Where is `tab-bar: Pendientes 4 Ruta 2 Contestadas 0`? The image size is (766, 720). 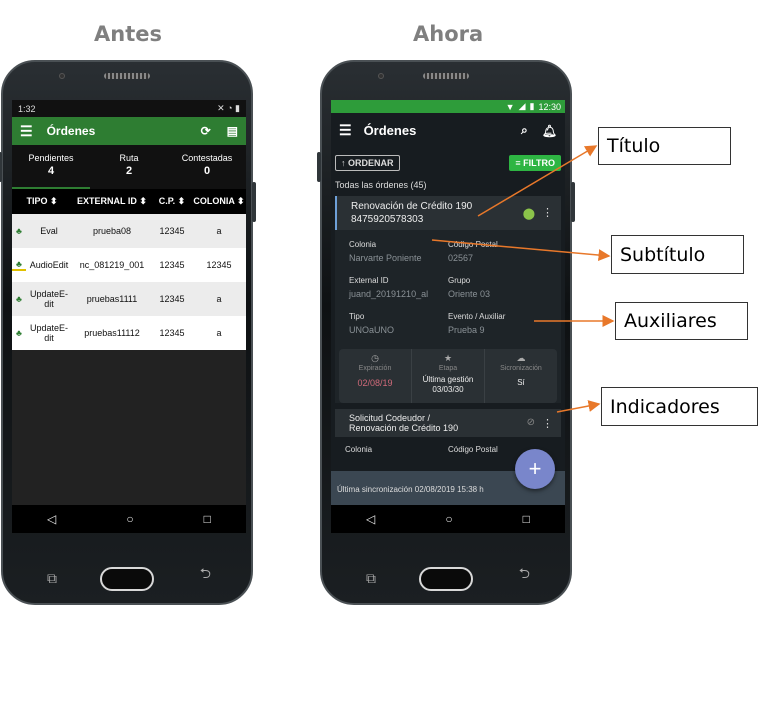
tab-bar: Pendientes 4 Ruta 2 Contestadas 0 is located at coordinates (129, 167).